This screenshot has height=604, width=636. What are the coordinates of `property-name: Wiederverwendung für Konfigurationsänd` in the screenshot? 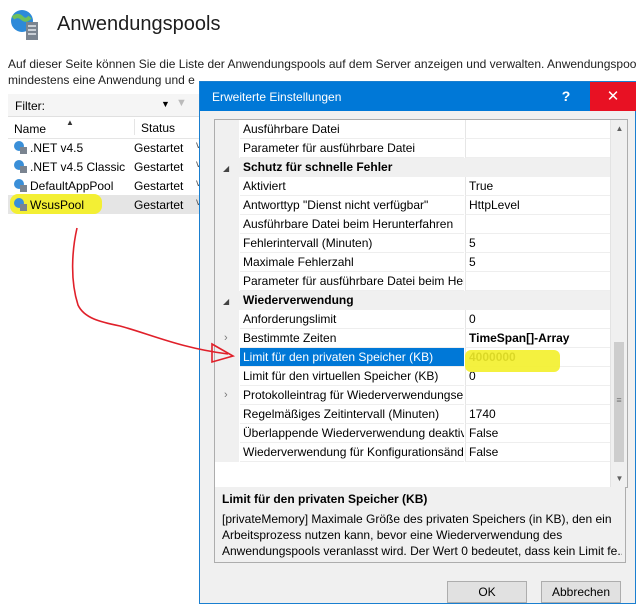 It's located at (352, 452).